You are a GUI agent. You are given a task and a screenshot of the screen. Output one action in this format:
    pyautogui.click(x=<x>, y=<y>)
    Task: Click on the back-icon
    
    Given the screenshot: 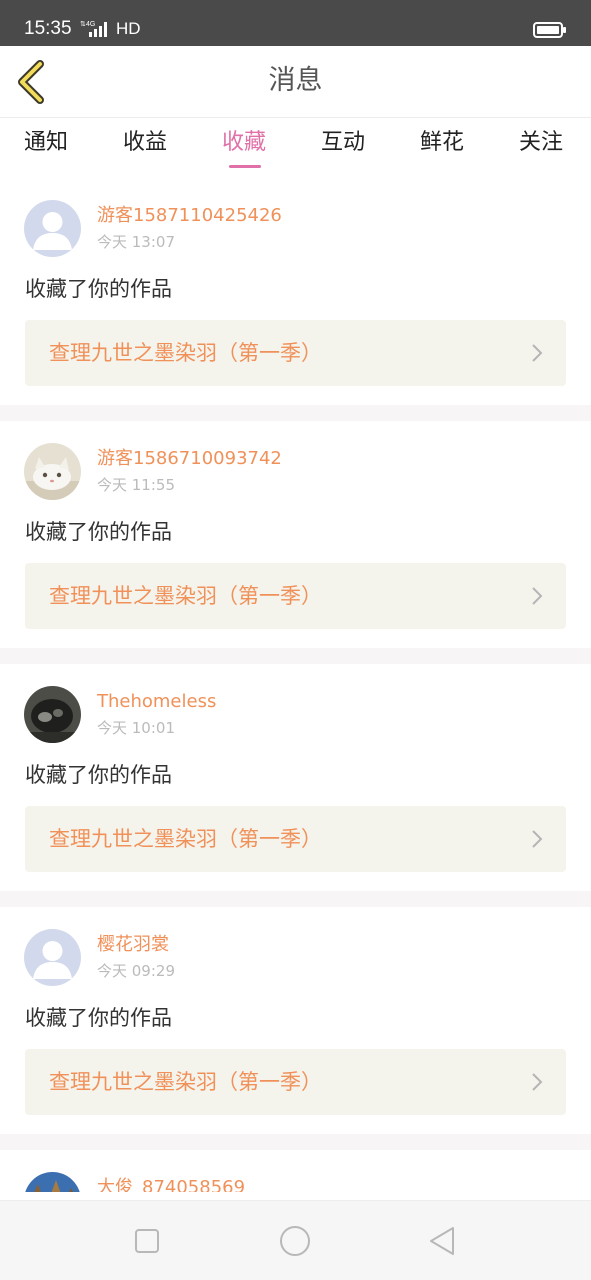 What is the action you would take?
    pyautogui.click(x=443, y=1241)
    